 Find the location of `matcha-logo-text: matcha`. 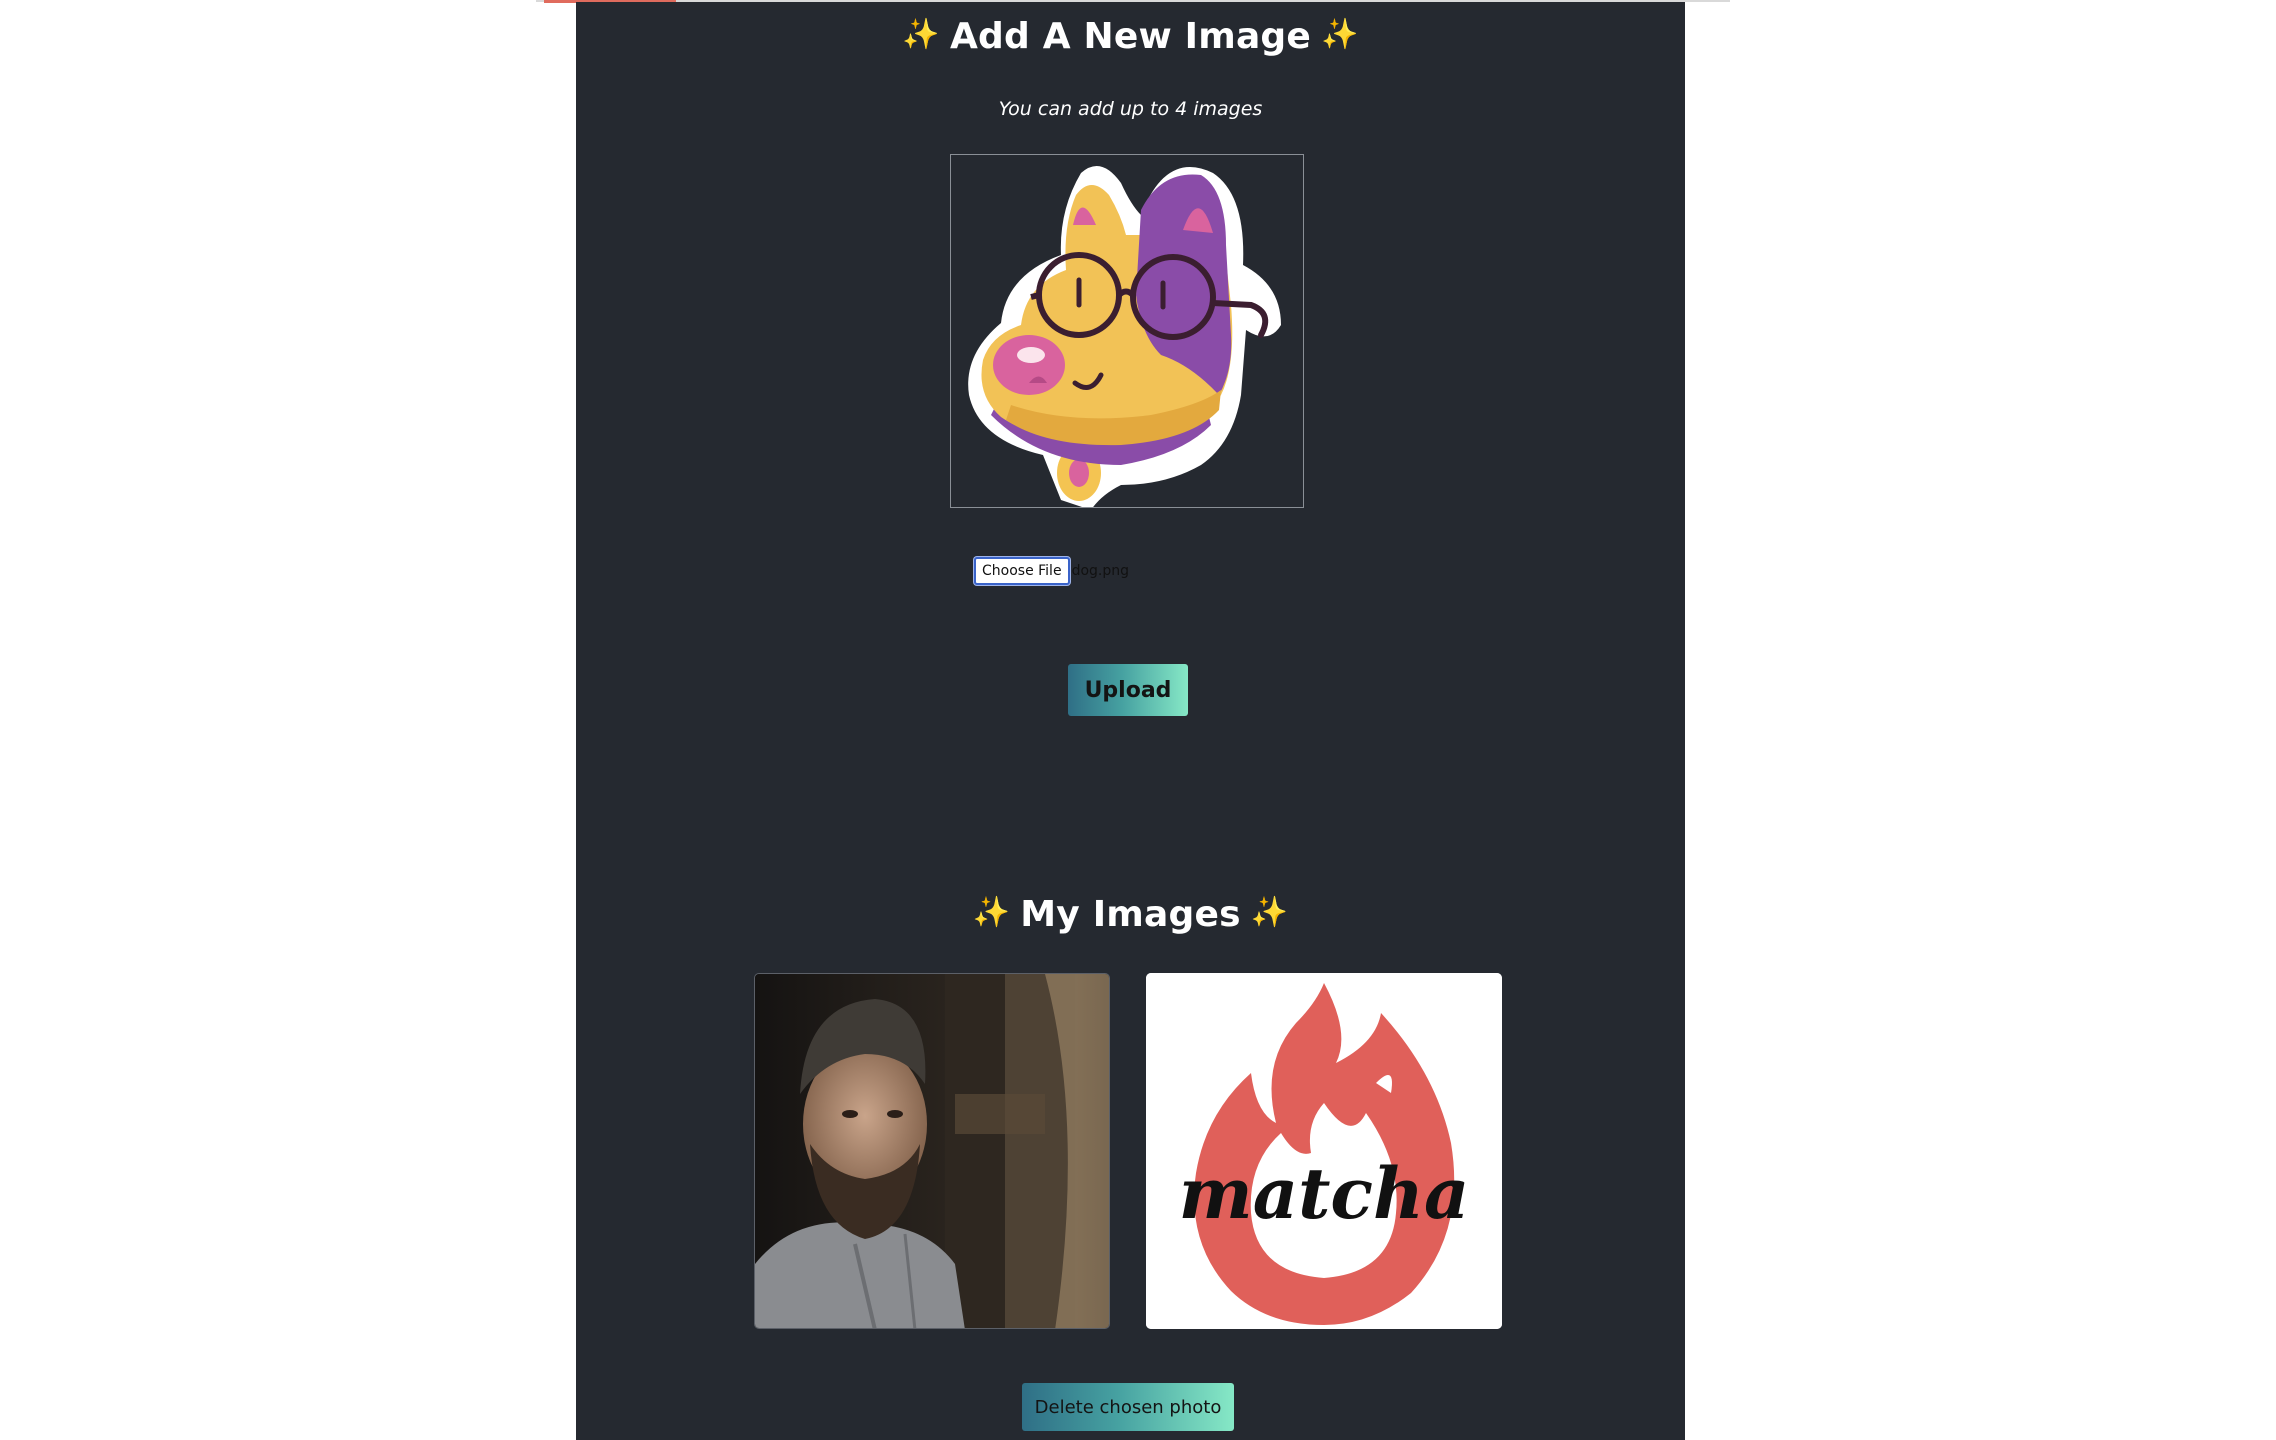

matcha-logo-text: matcha is located at coordinates (1324, 1193).